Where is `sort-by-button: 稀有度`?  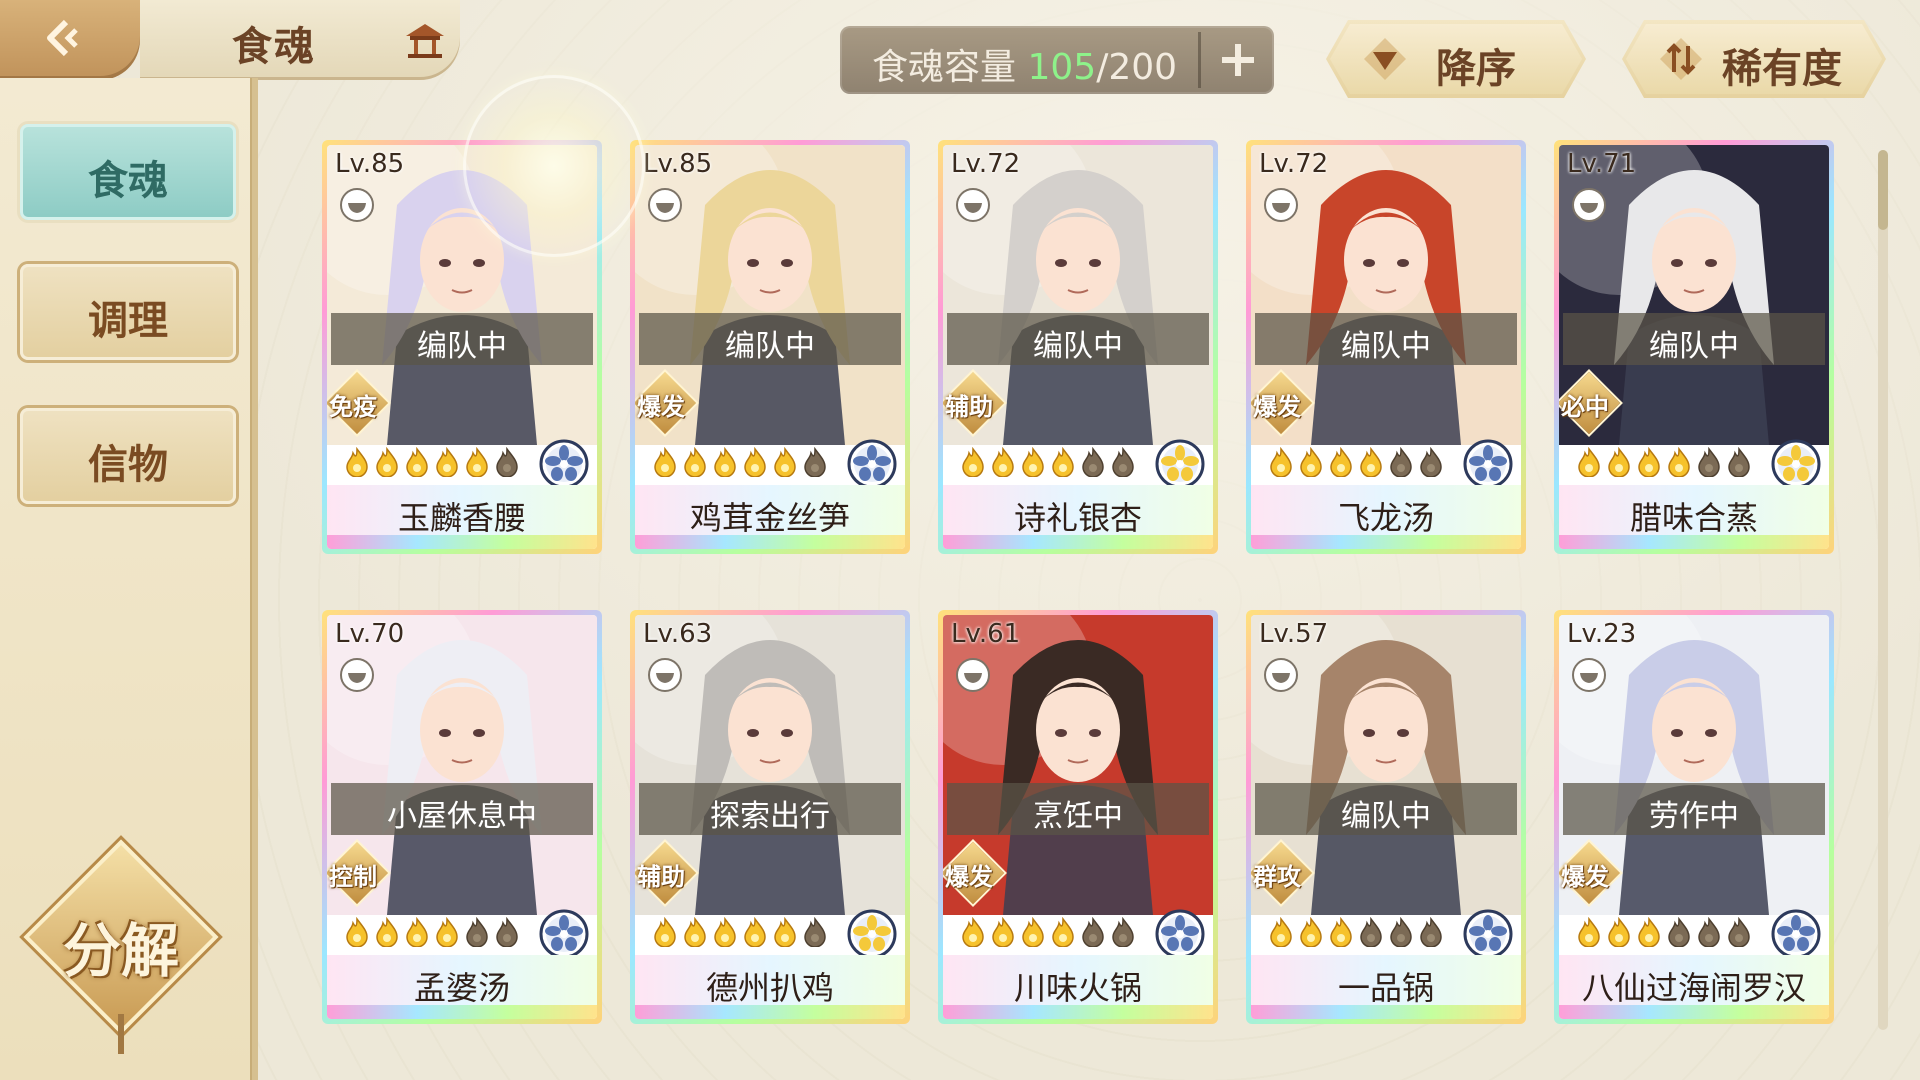
sort-by-button: 稀有度 is located at coordinates (1754, 59).